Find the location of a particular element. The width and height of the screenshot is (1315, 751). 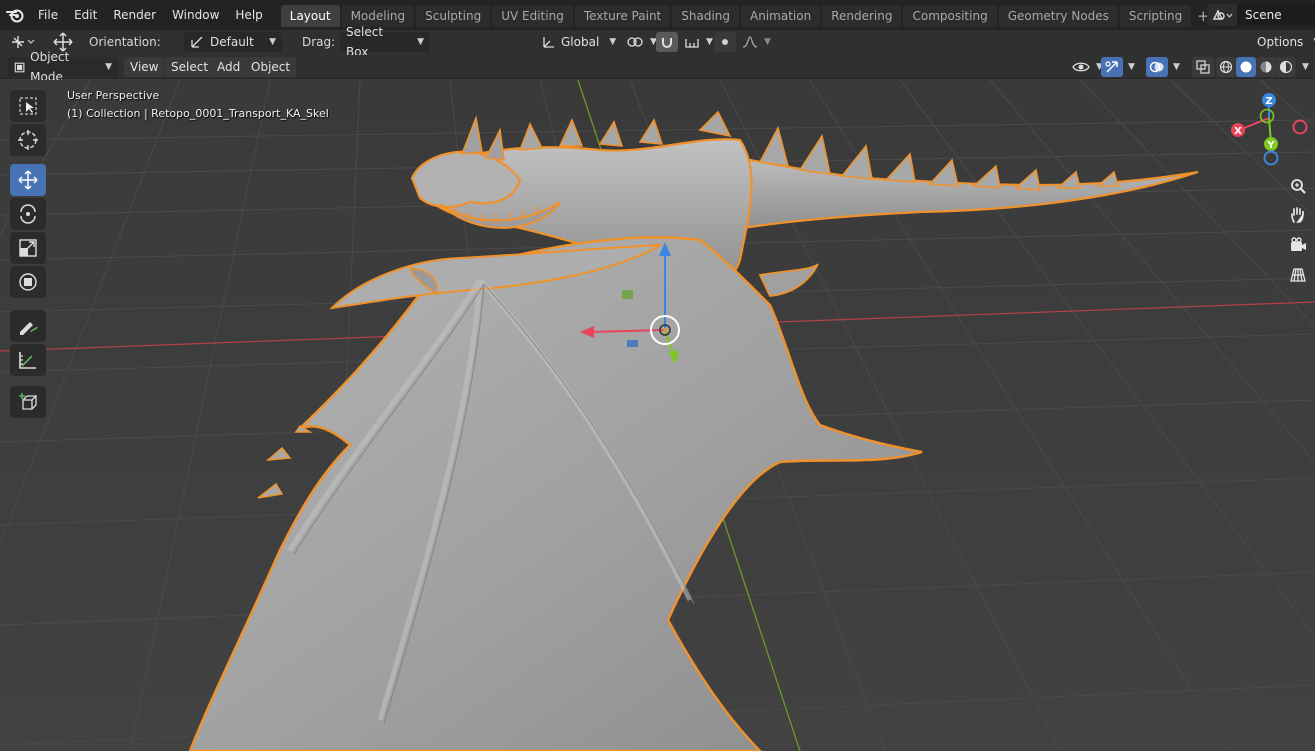

tab-geometry-nodes: Geometry Nodes is located at coordinates (1058, 16).